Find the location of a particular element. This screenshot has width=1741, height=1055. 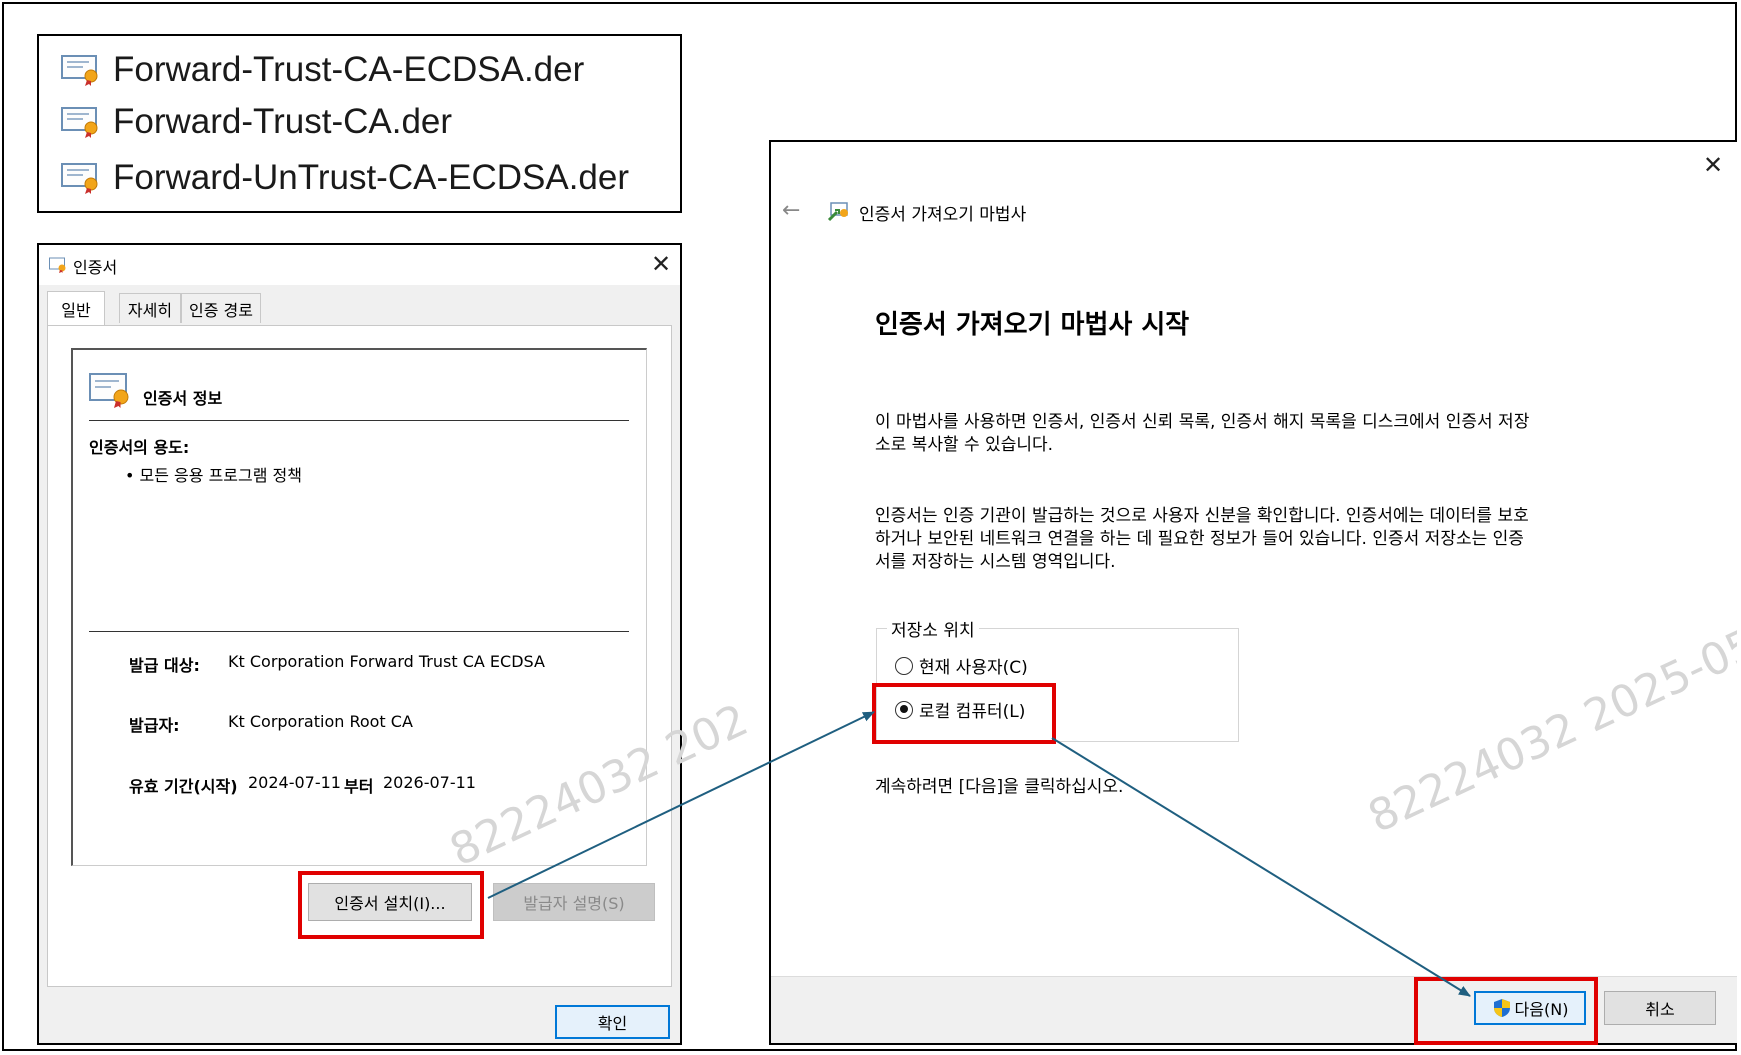

certificate-dialog-titlebar: 인증서 ✕ is located at coordinates (359, 265).